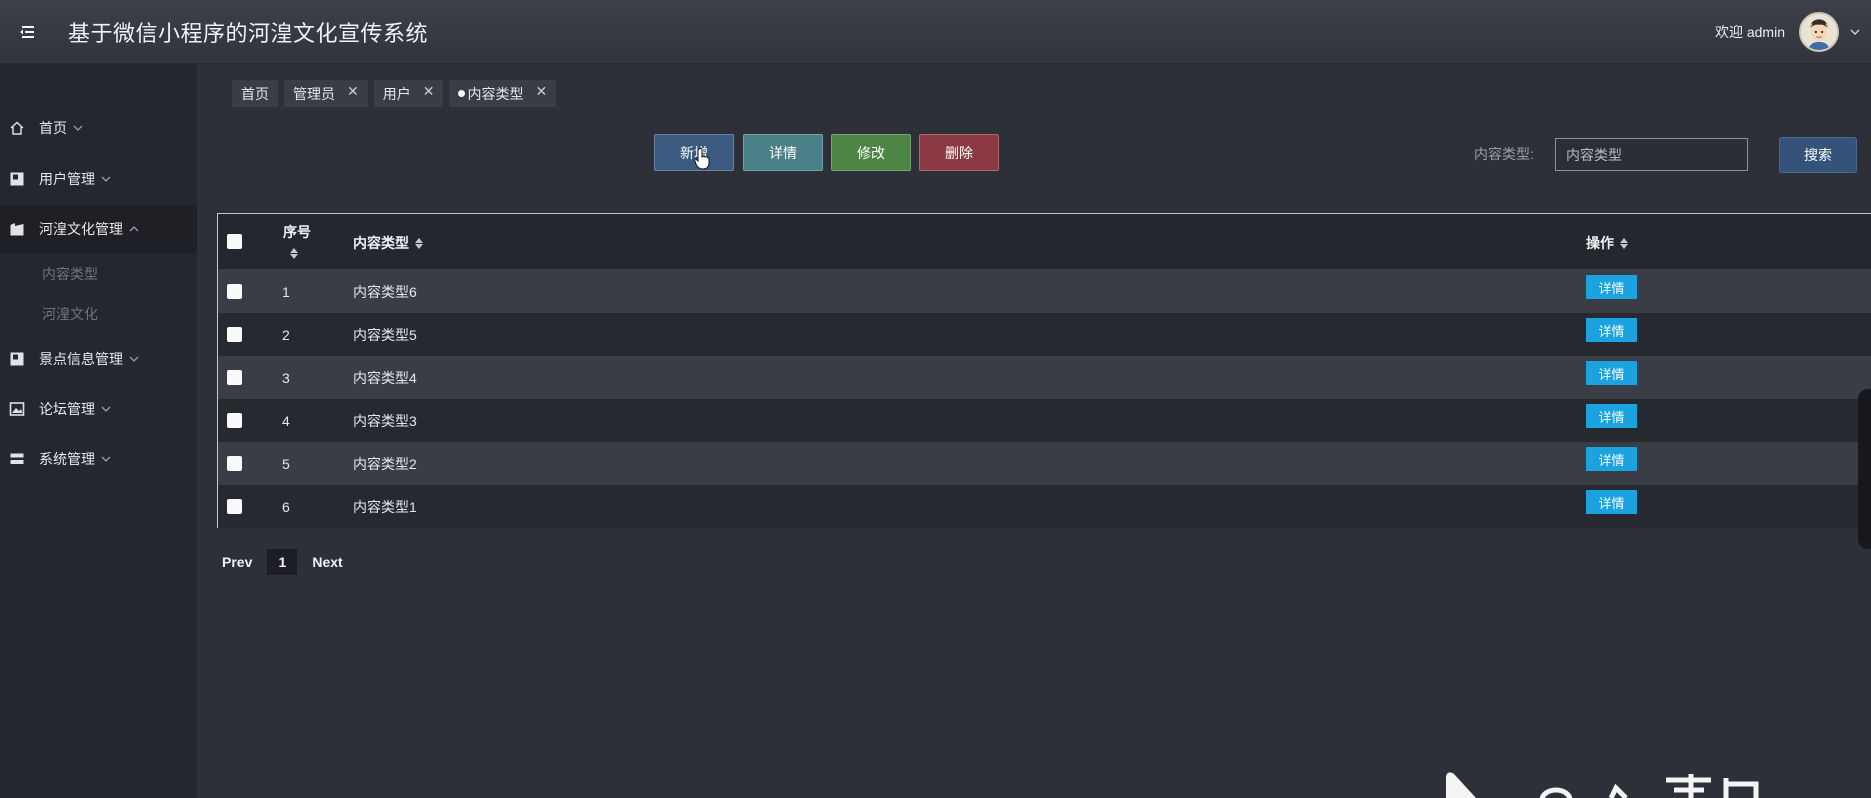 The height and width of the screenshot is (798, 1871). What do you see at coordinates (1044, 506) in the screenshot?
I see `table-row: 6 内容类型1 详情` at bounding box center [1044, 506].